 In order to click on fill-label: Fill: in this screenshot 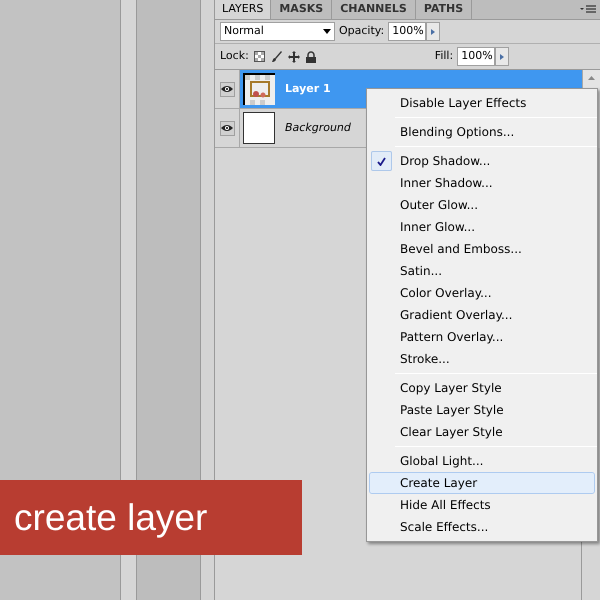, I will do `click(444, 56)`.